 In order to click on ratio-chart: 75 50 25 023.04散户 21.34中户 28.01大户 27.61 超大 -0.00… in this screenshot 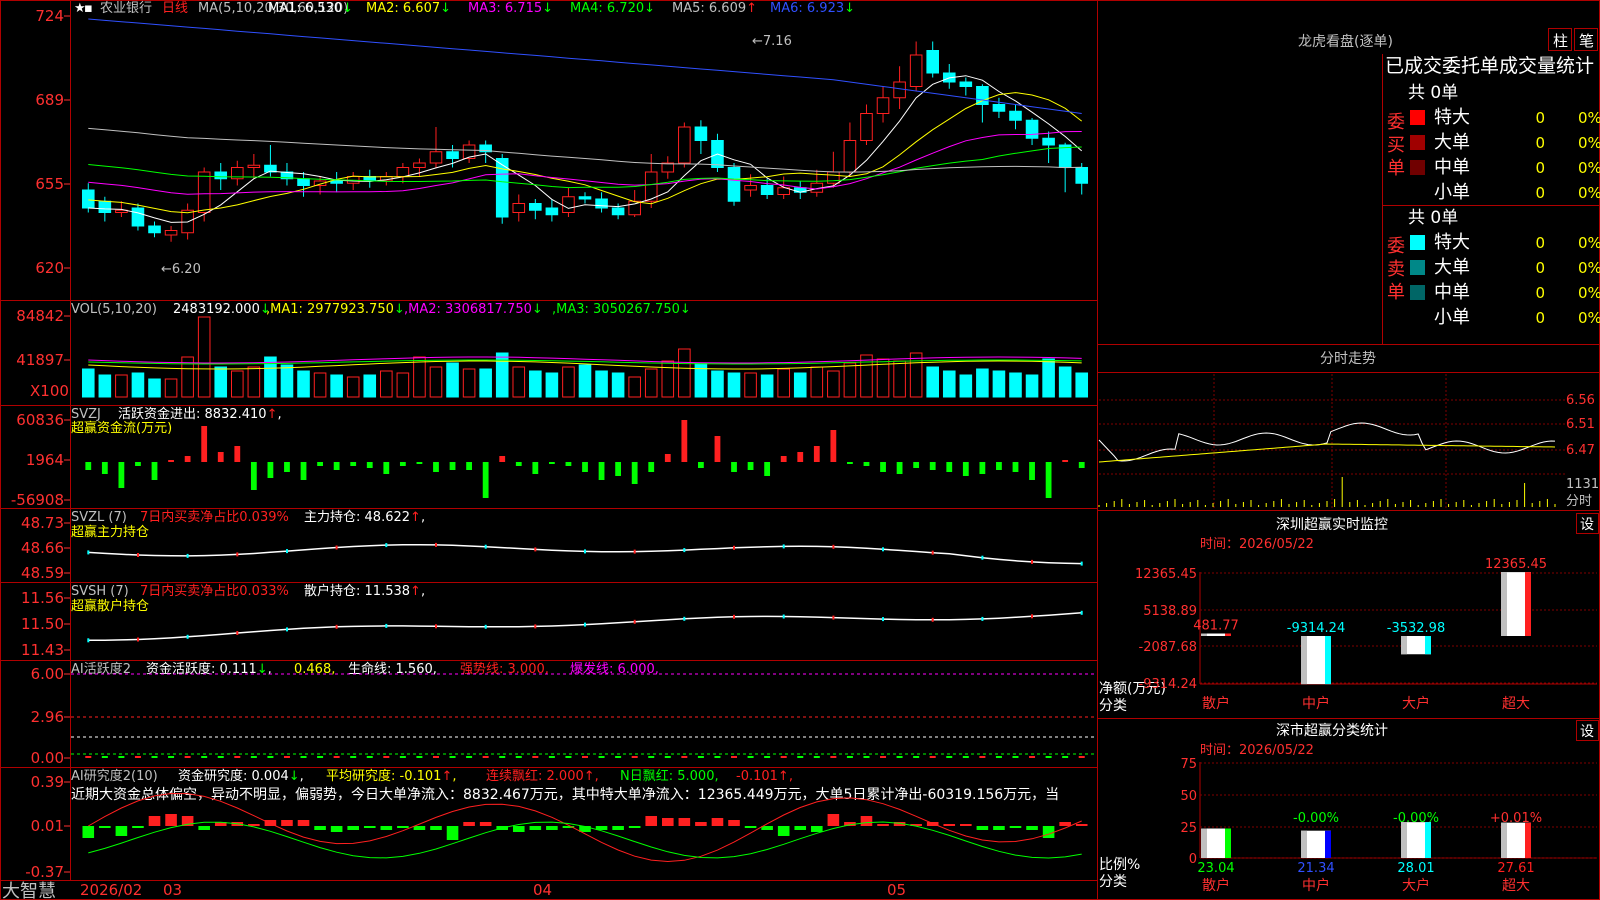, I will do `click(1388, 825)`.